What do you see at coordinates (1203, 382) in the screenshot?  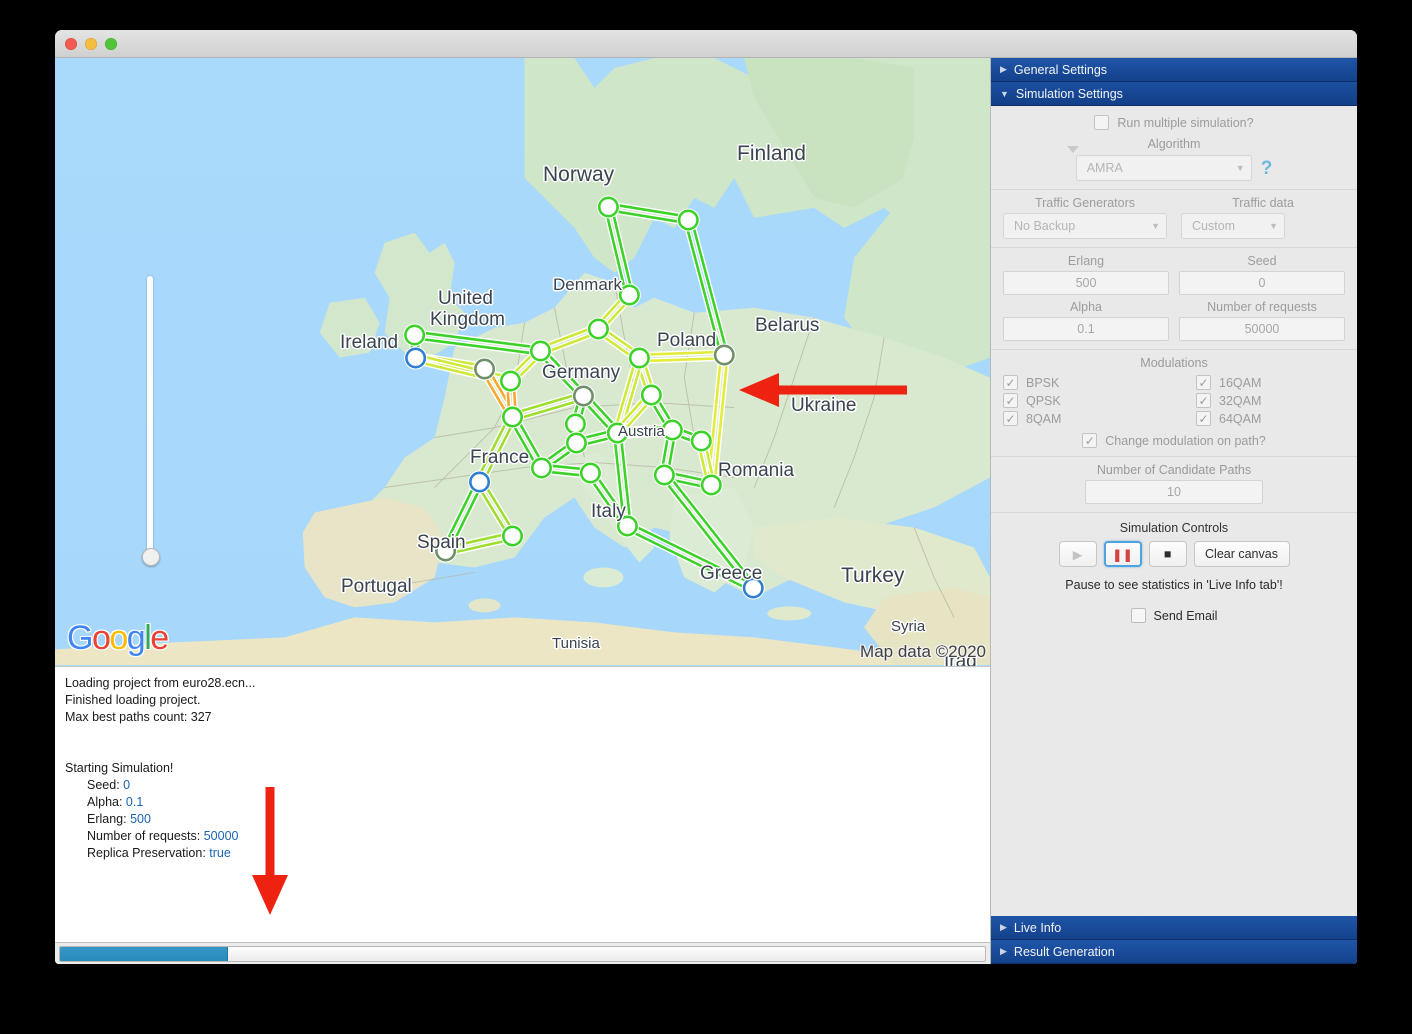 I see `modulation-checkbox-16qam: ✓` at bounding box center [1203, 382].